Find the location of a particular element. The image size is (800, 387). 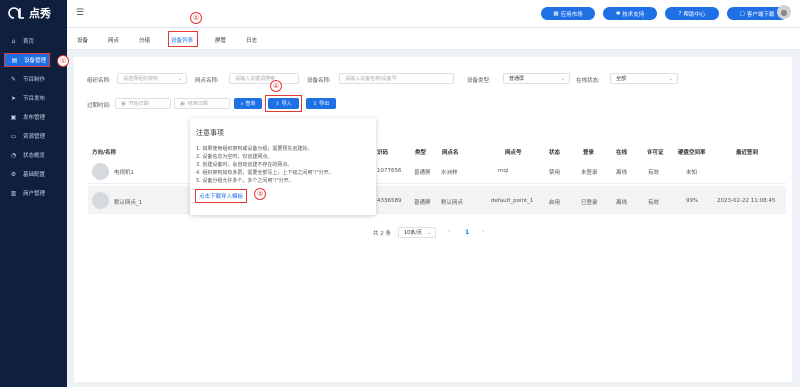

device-input: 请输入设备名称/设备号 is located at coordinates (396, 78).